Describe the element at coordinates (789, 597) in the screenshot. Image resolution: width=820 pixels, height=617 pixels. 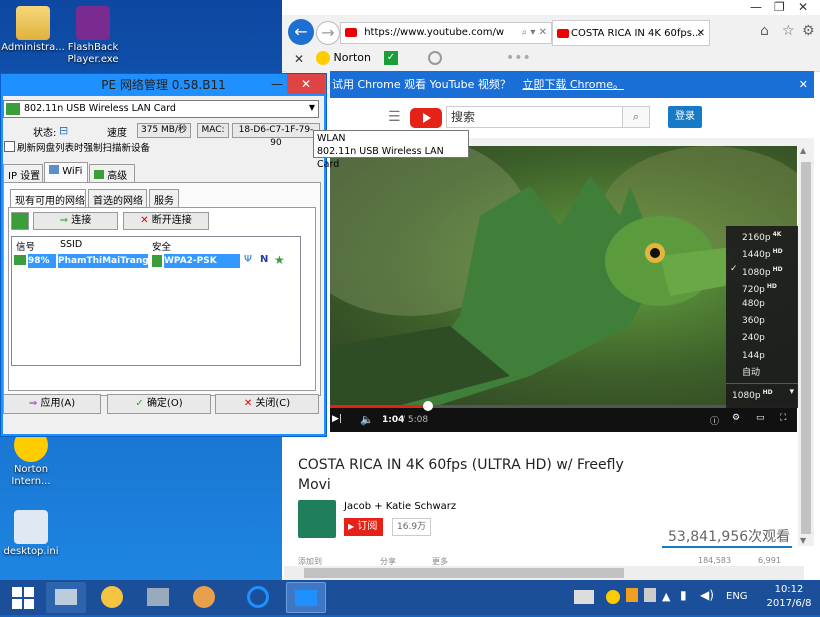
I see `clock: 10:12 2017/6/8` at that location.